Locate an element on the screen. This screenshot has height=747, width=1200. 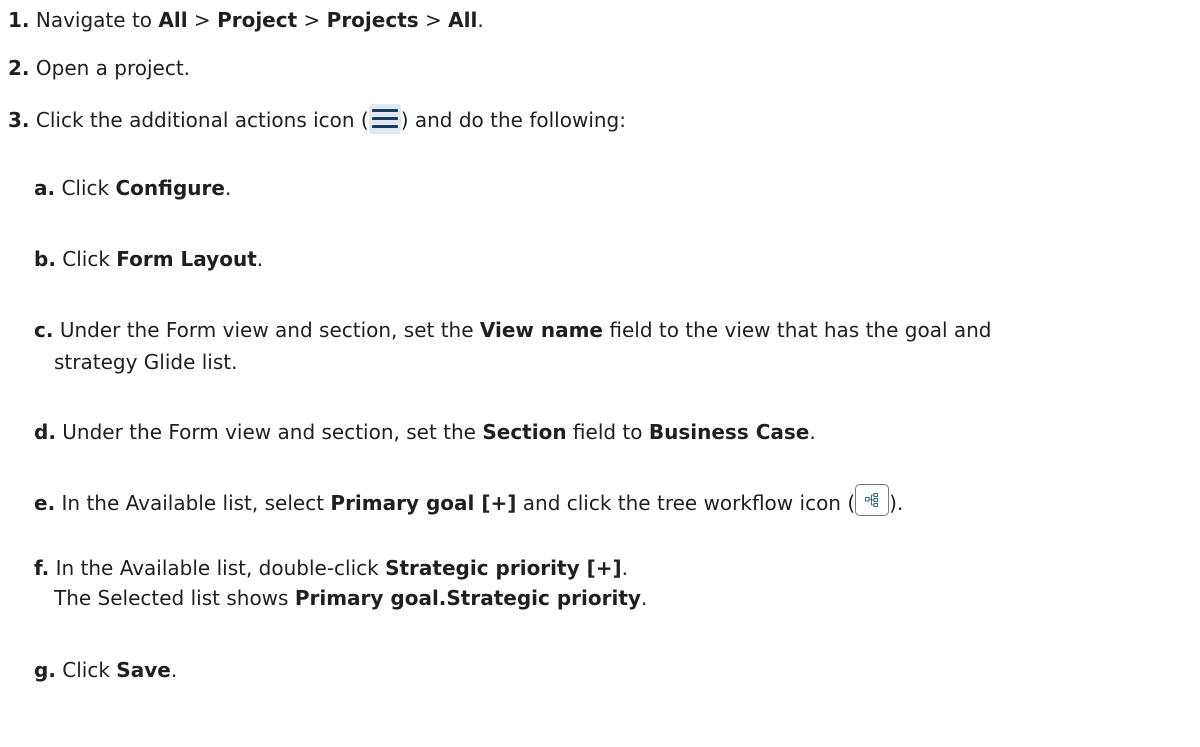
step-2: 2. Open a project. is located at coordinates (99, 68).